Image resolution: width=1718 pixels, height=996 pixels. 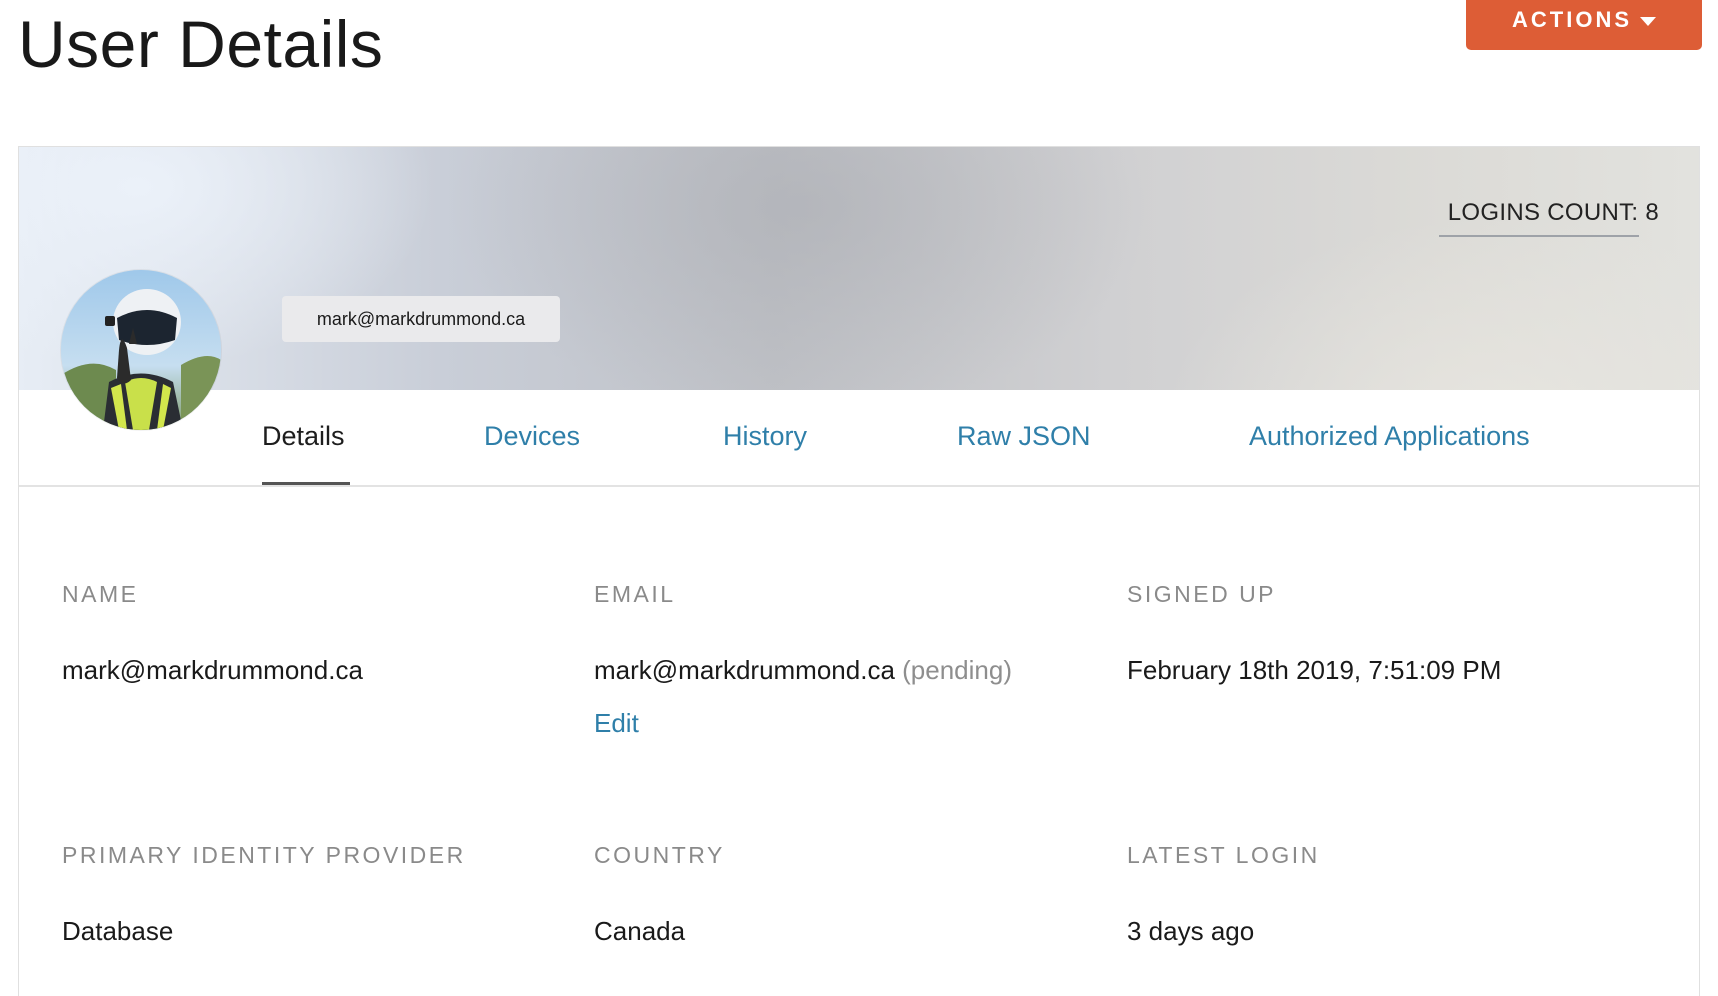 I want to click on avatar-photo, so click(x=141, y=350).